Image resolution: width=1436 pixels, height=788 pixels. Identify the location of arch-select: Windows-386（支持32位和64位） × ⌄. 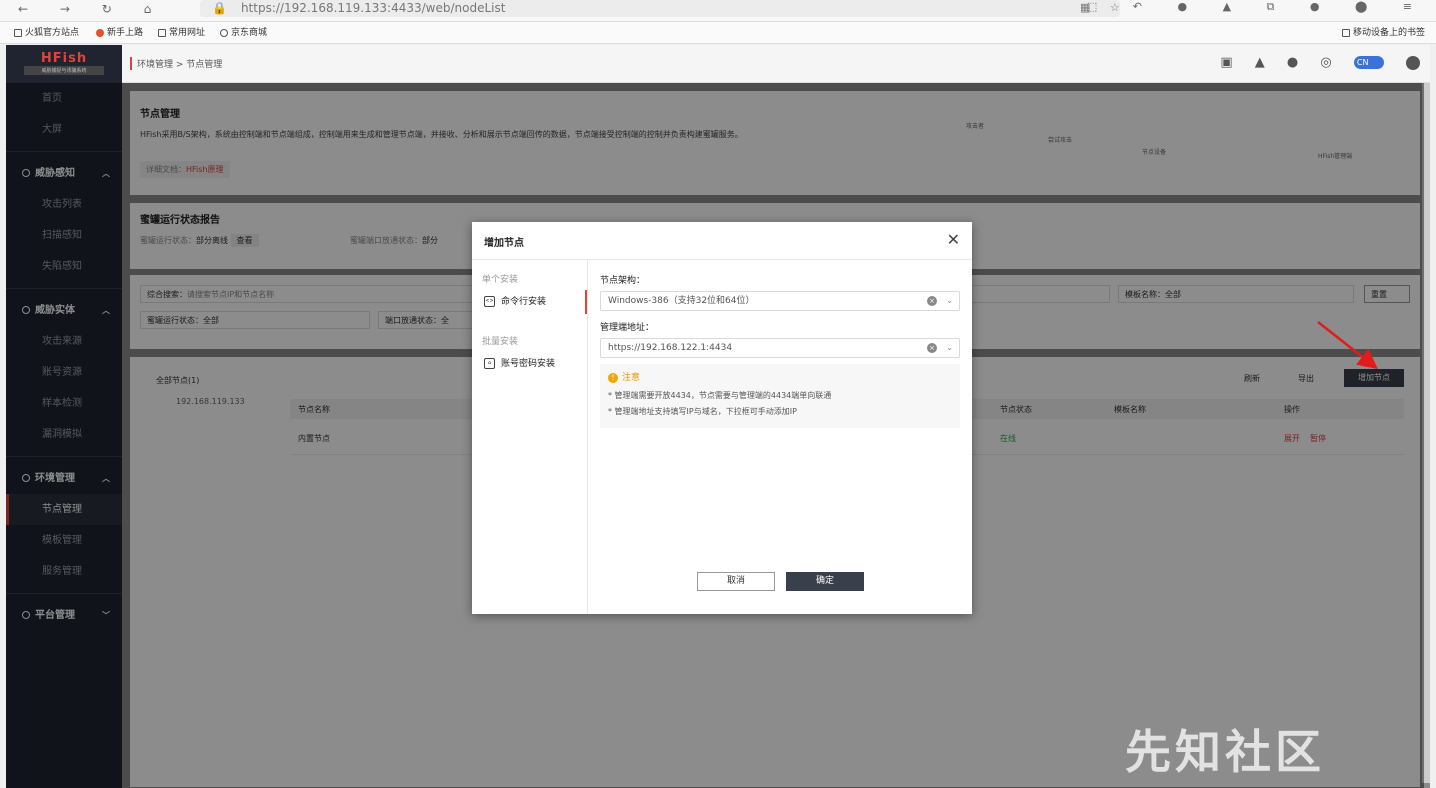
(780, 301).